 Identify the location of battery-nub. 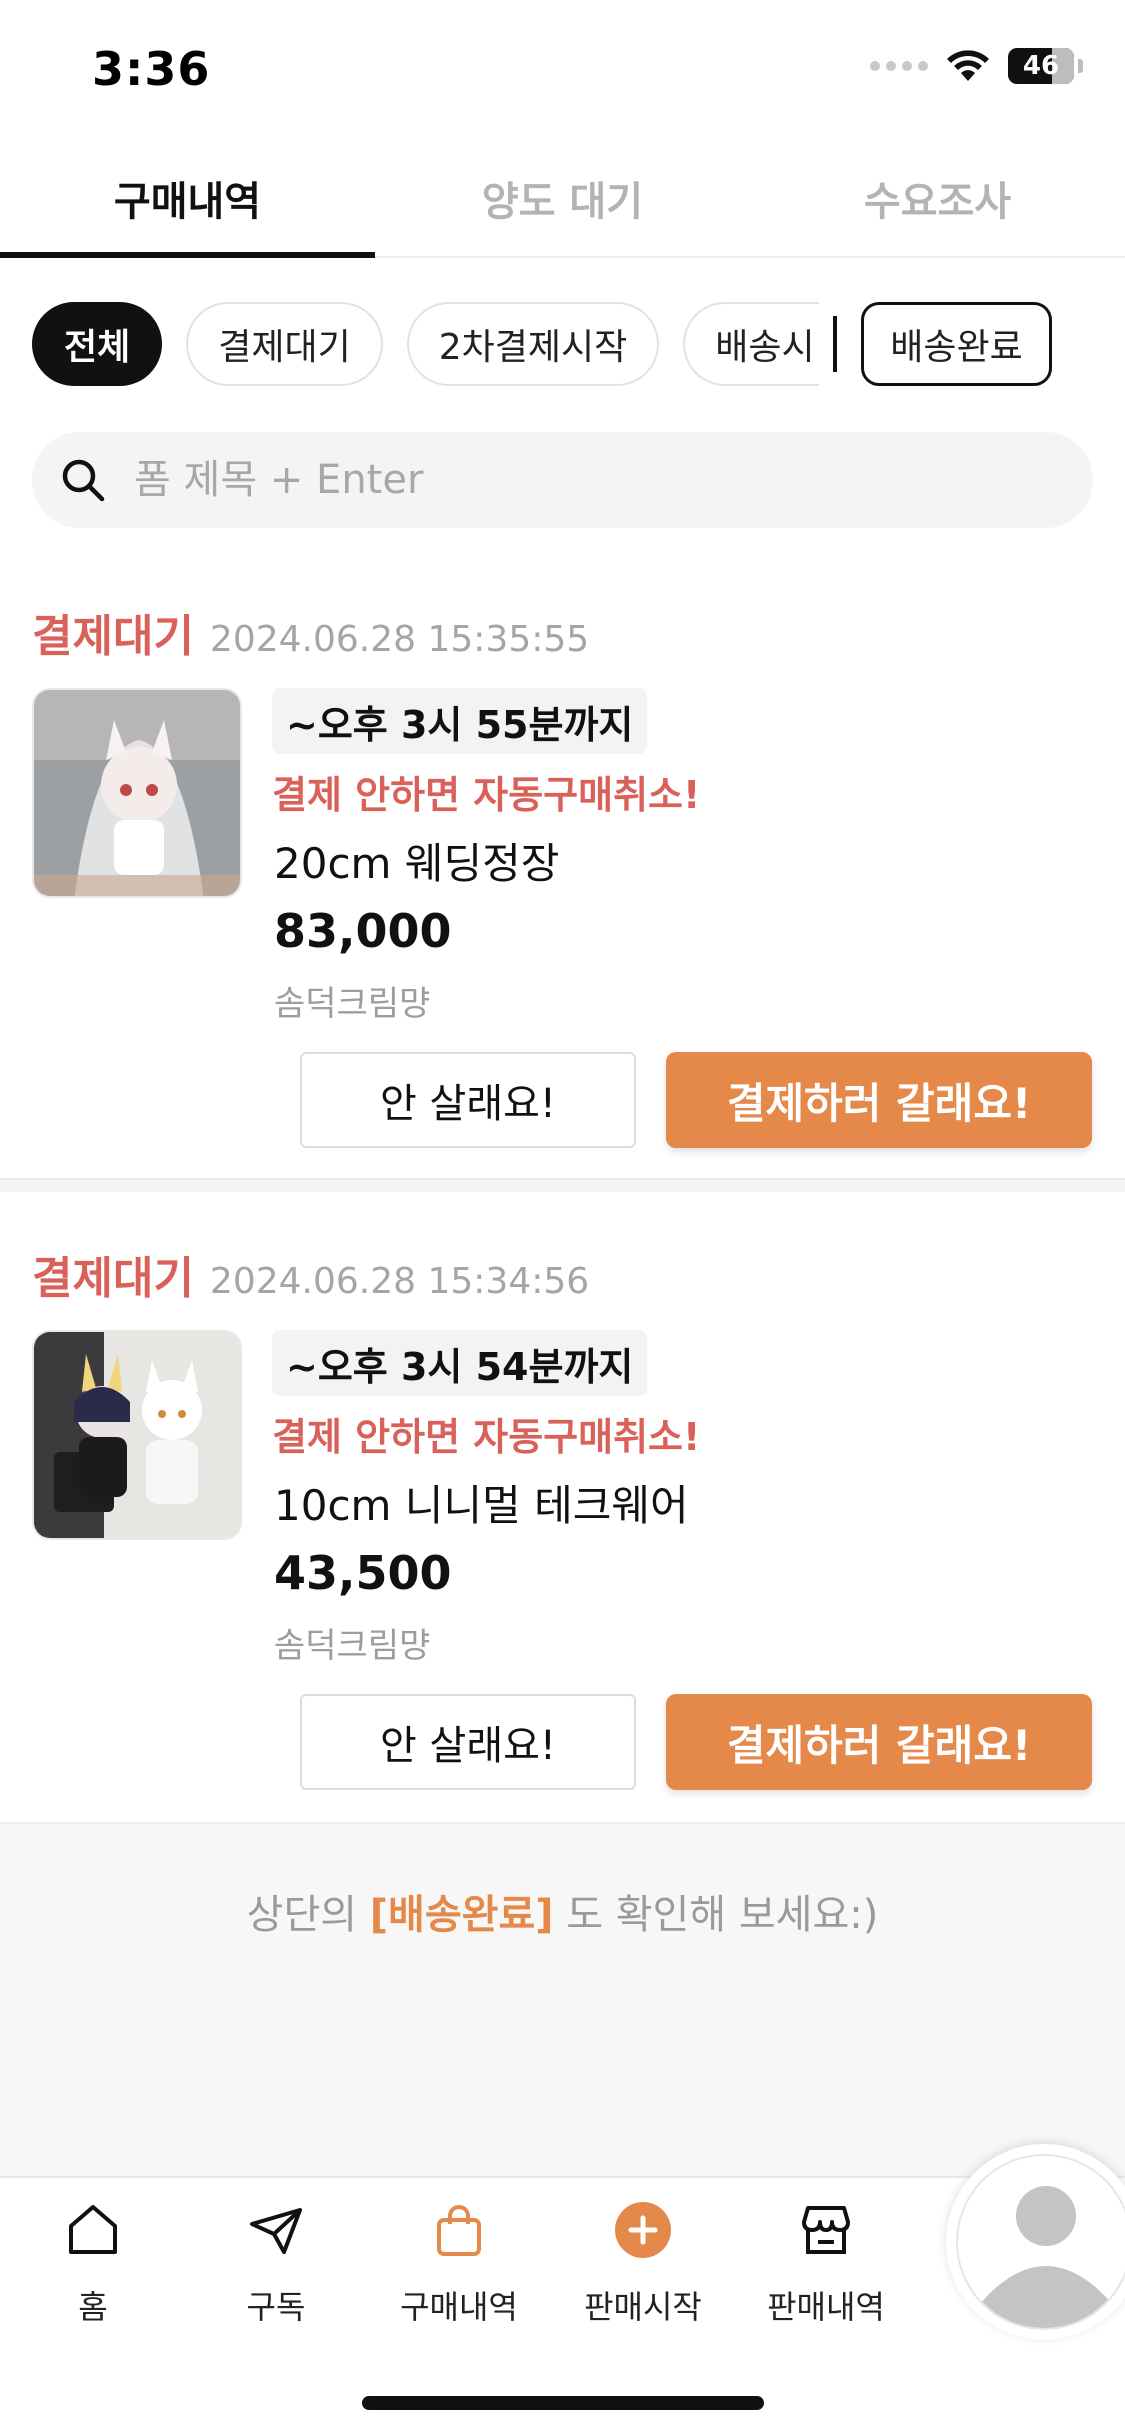
(1080, 66).